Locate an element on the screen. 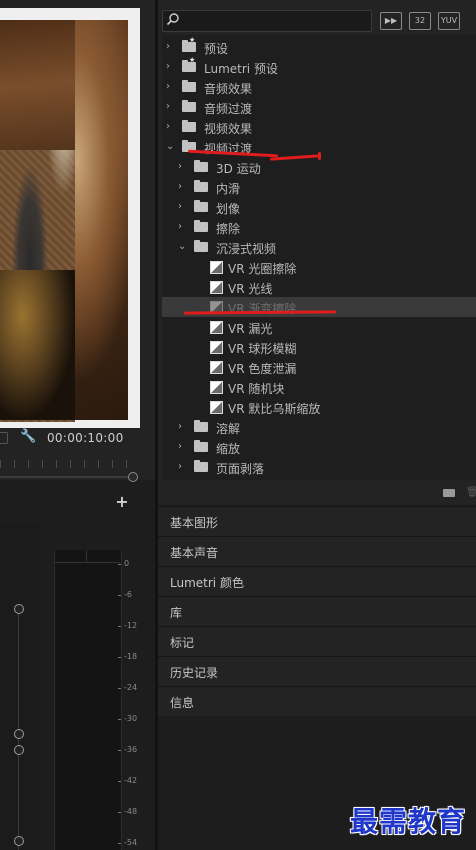 The width and height of the screenshot is (476, 850). panel-tab: 标记 is located at coordinates (317, 641).